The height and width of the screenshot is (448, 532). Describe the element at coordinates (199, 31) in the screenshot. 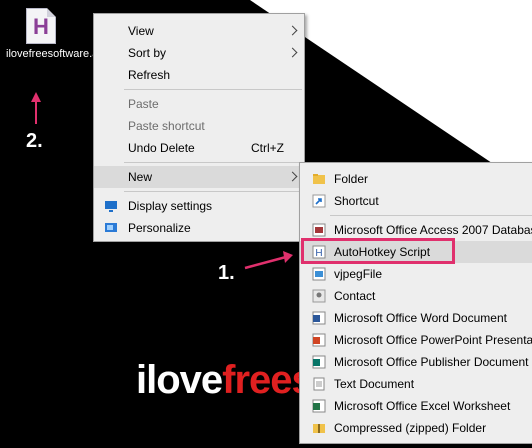

I see `menu-item-view: View` at that location.